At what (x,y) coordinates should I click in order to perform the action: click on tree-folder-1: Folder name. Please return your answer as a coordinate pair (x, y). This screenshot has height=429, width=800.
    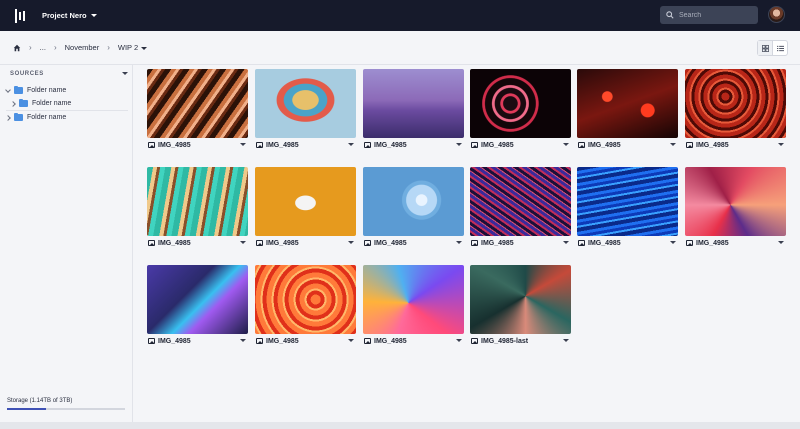
    Looking at the image, I should click on (35, 89).